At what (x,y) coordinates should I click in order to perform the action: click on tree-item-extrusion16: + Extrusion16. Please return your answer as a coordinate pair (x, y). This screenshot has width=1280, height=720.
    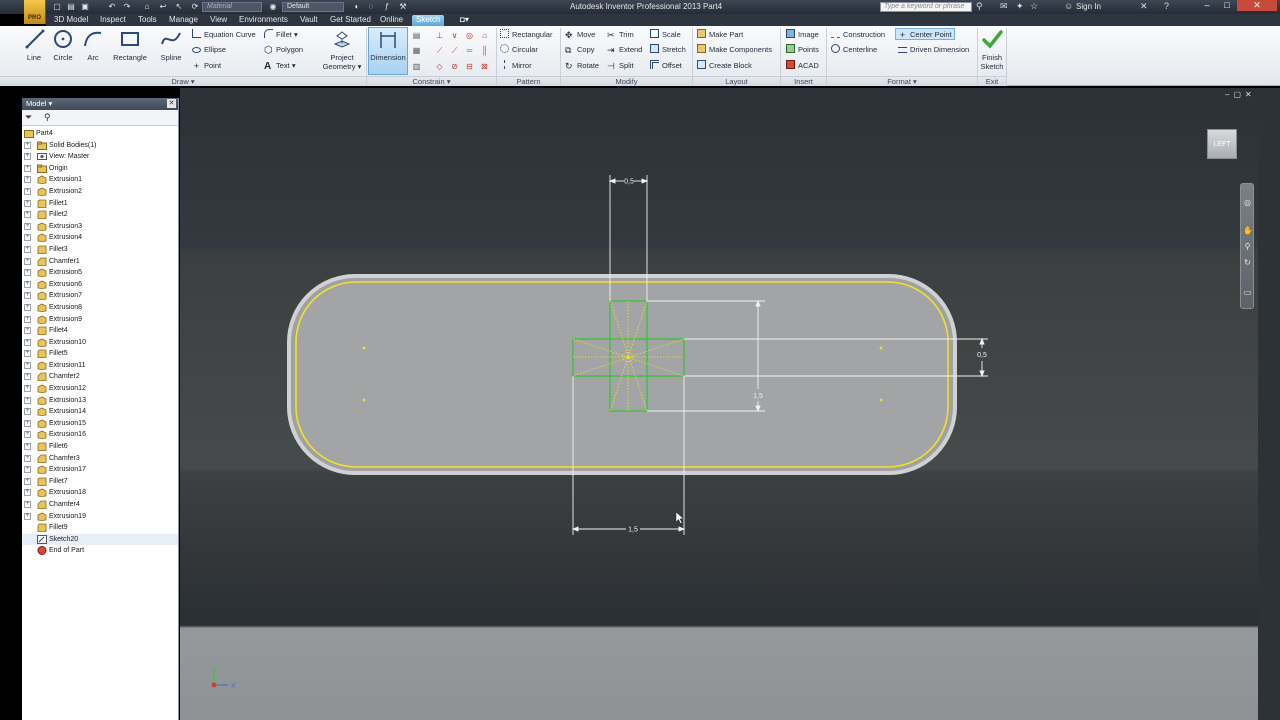
    Looking at the image, I should click on (100, 435).